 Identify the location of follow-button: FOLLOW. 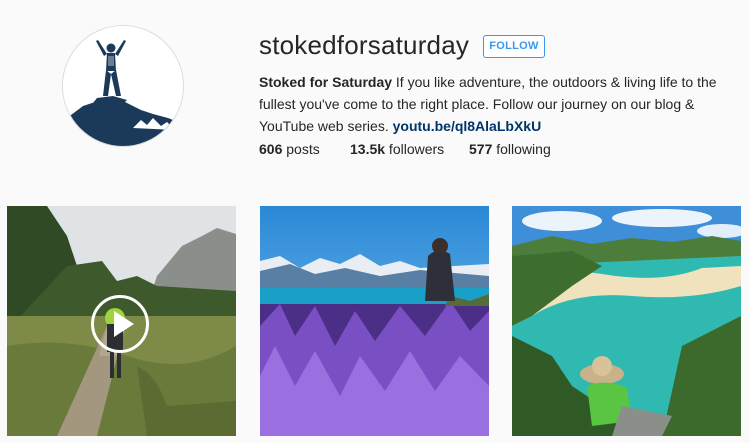
(514, 46).